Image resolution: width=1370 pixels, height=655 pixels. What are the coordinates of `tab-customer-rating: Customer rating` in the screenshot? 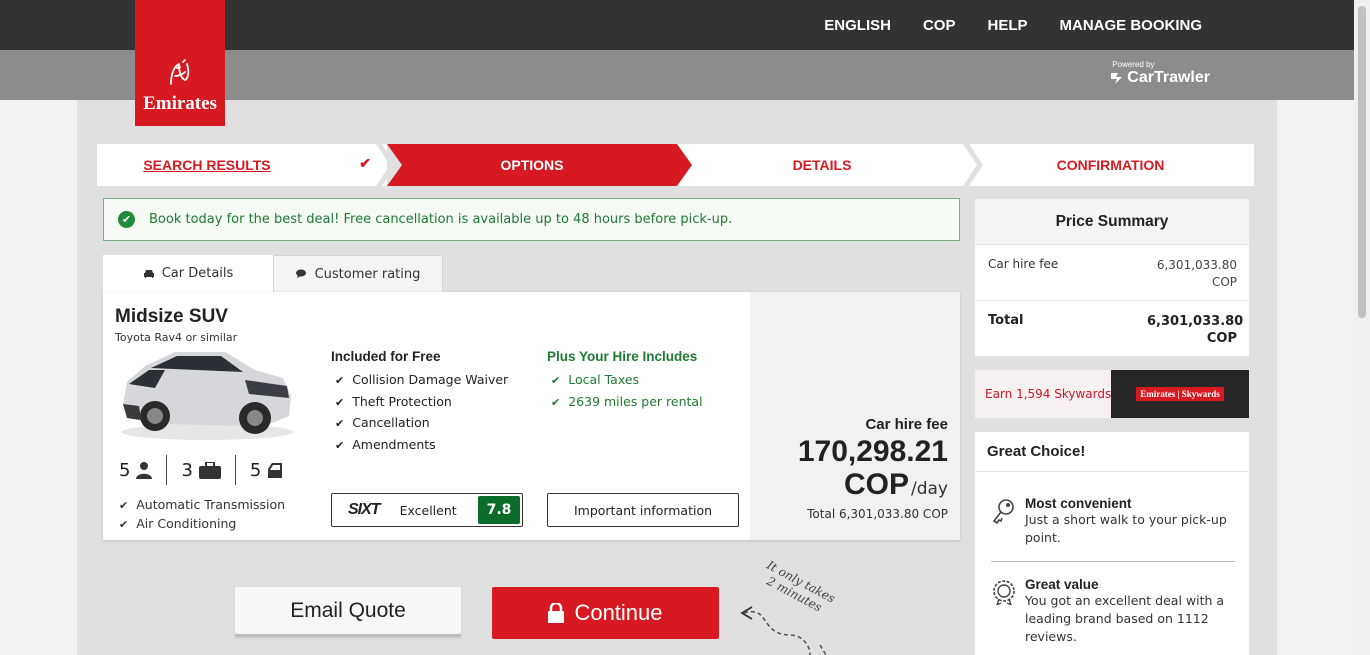 It's located at (358, 273).